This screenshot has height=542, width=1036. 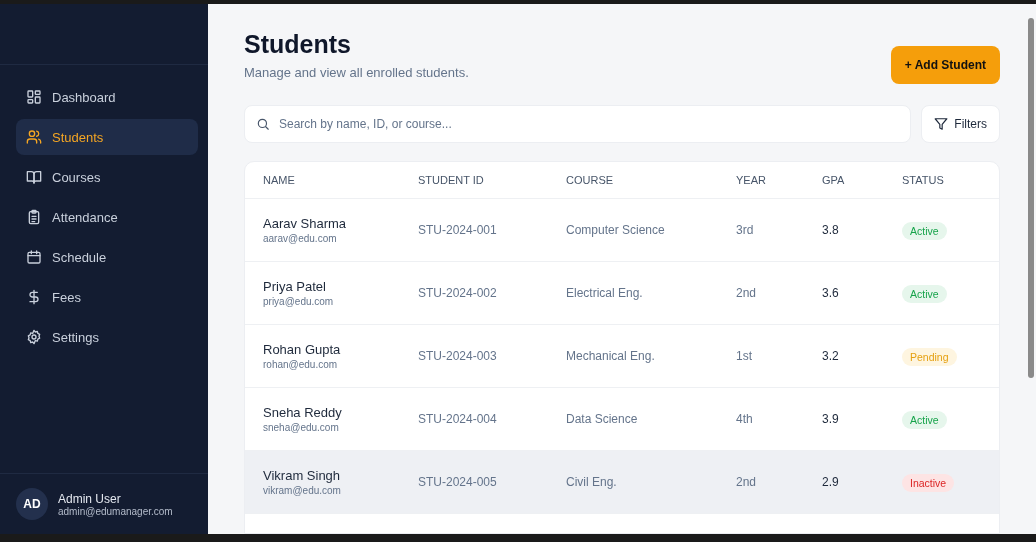 What do you see at coordinates (107, 337) in the screenshot?
I see `nav-item: Settings` at bounding box center [107, 337].